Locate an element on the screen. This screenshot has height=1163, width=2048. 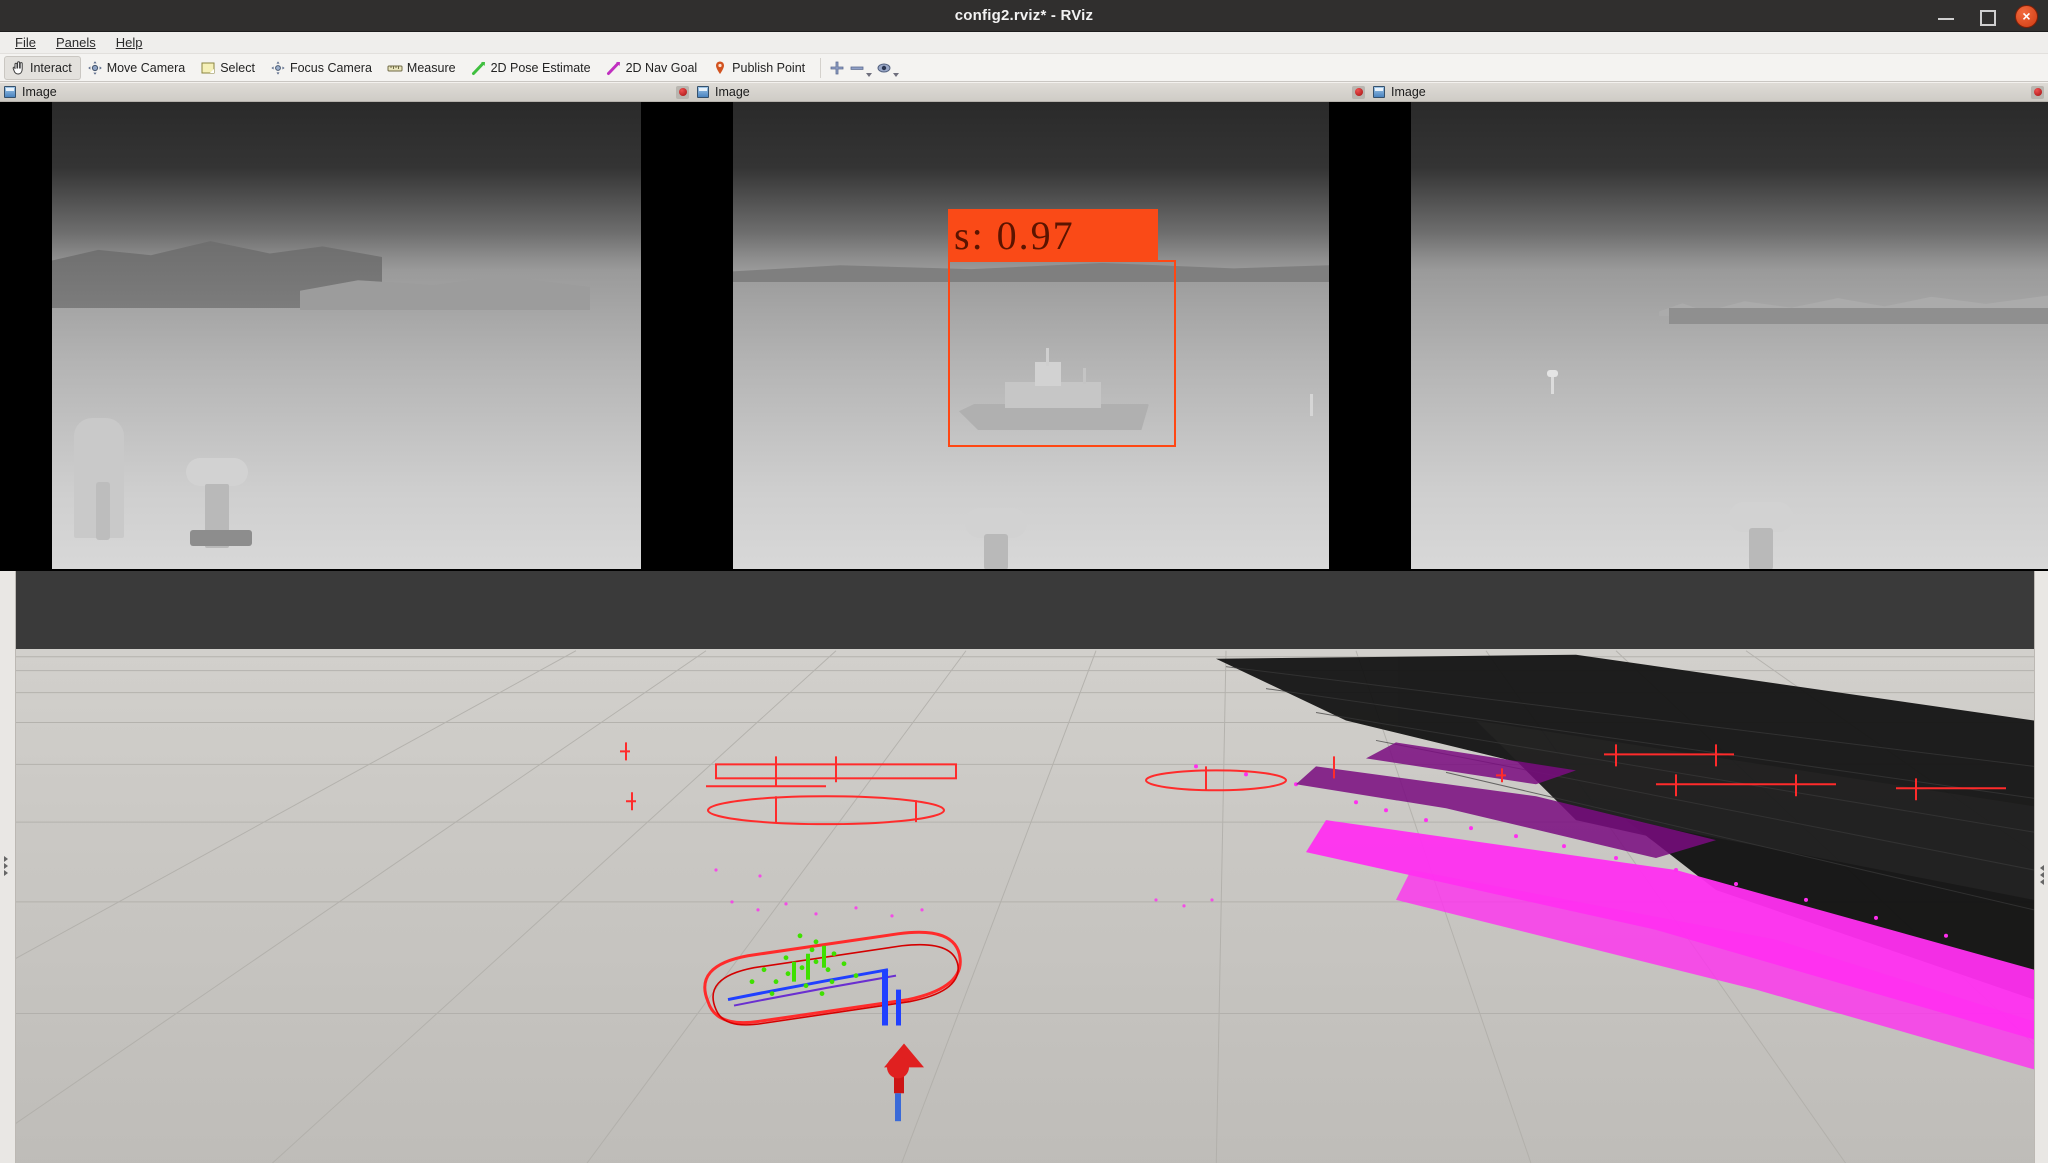
right-splitter-handle is located at coordinates (2041, 867).